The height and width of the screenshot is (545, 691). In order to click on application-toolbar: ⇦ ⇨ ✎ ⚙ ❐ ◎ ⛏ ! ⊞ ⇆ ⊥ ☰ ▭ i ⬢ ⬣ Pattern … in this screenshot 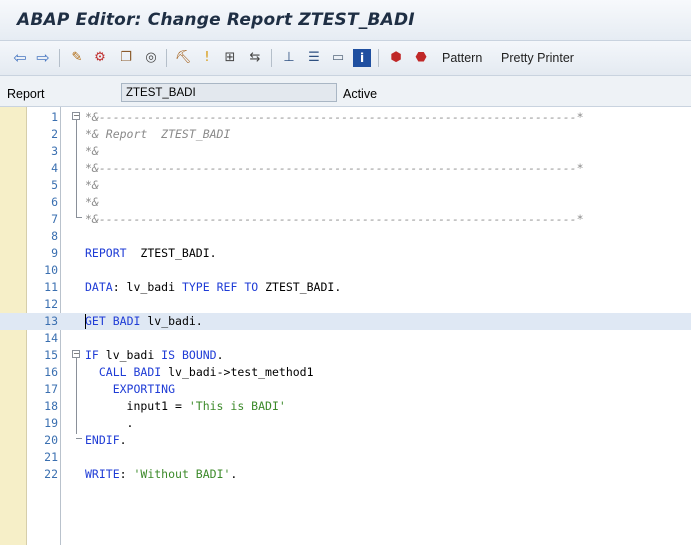, I will do `click(345, 58)`.